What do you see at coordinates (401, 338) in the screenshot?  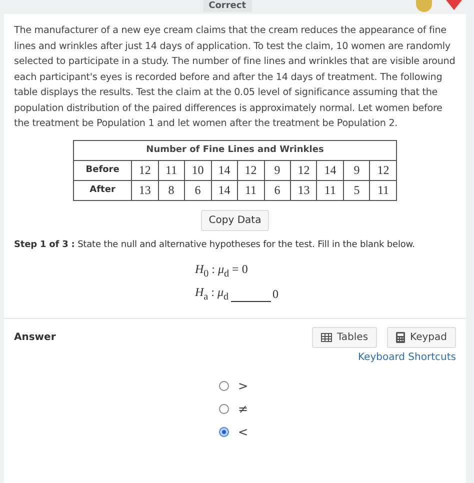 I see `calculator-icon` at bounding box center [401, 338].